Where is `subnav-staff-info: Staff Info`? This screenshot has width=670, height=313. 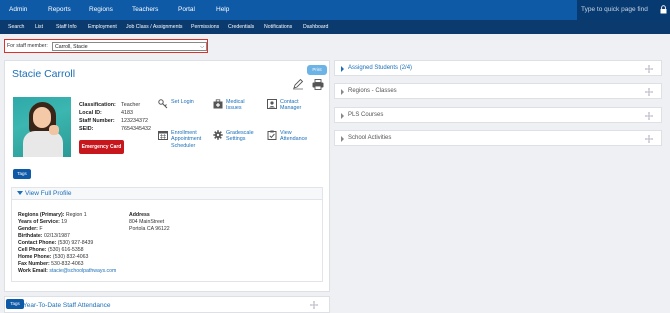 subnav-staff-info: Staff Info is located at coordinates (66, 27).